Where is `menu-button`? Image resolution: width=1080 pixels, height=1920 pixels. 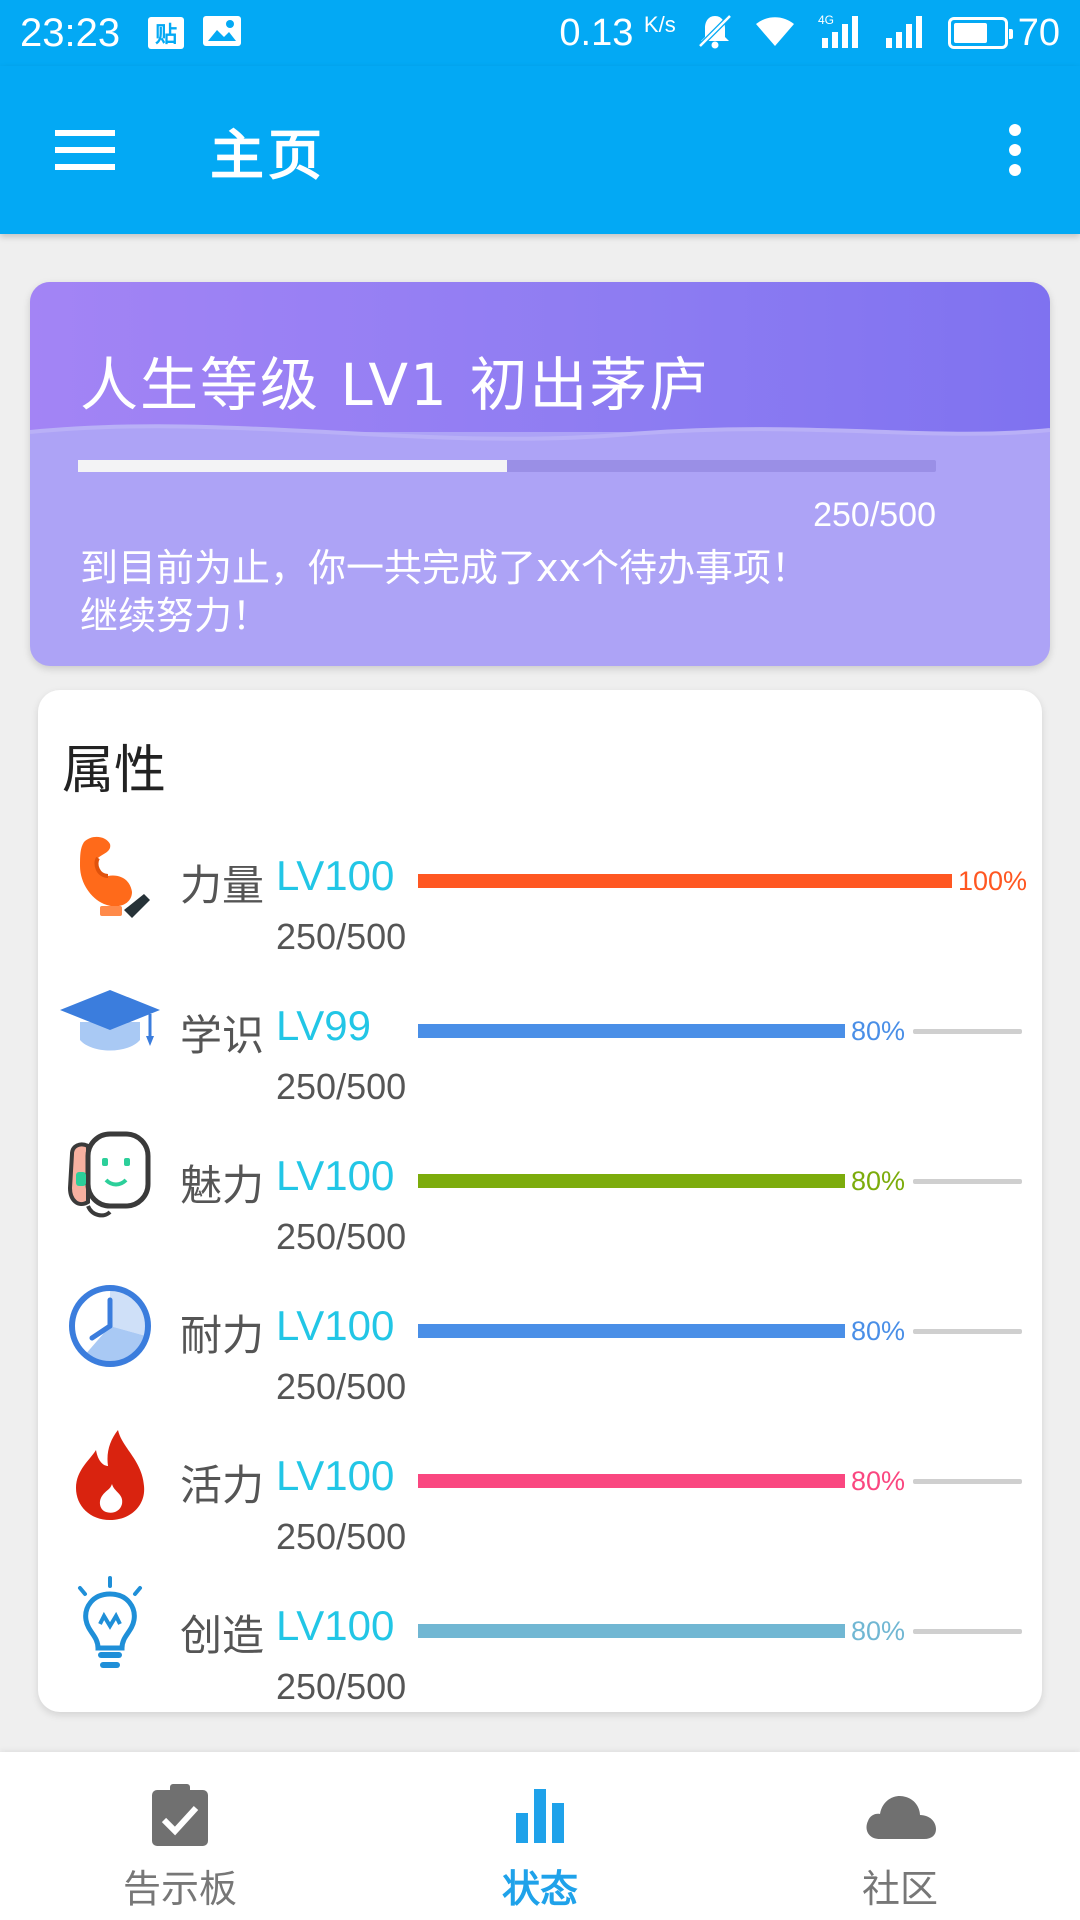
menu-button is located at coordinates (85, 150).